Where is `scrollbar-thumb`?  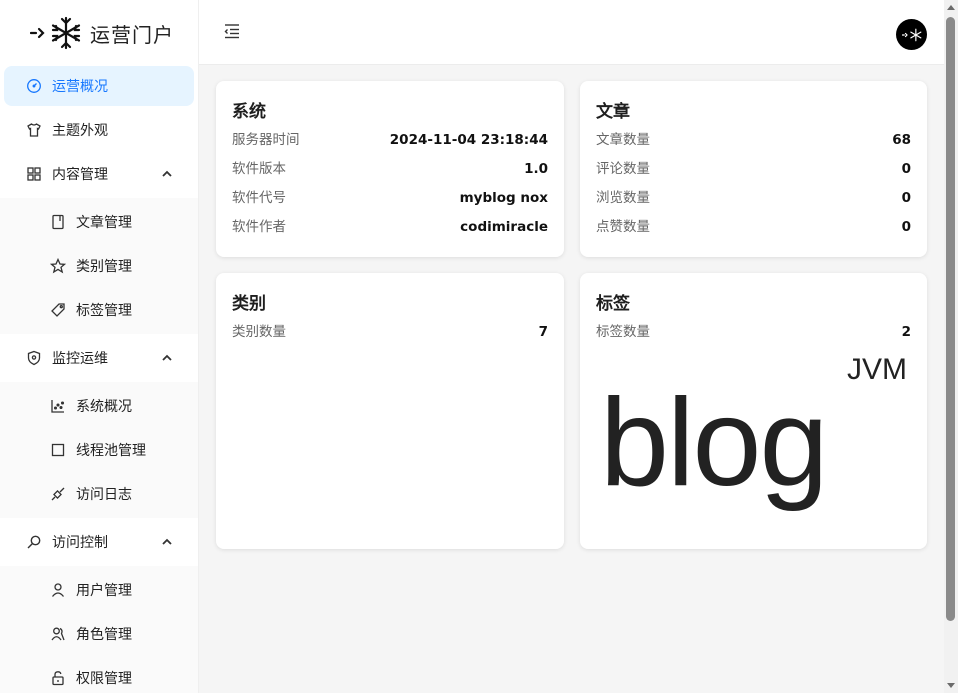 scrollbar-thumb is located at coordinates (950, 319).